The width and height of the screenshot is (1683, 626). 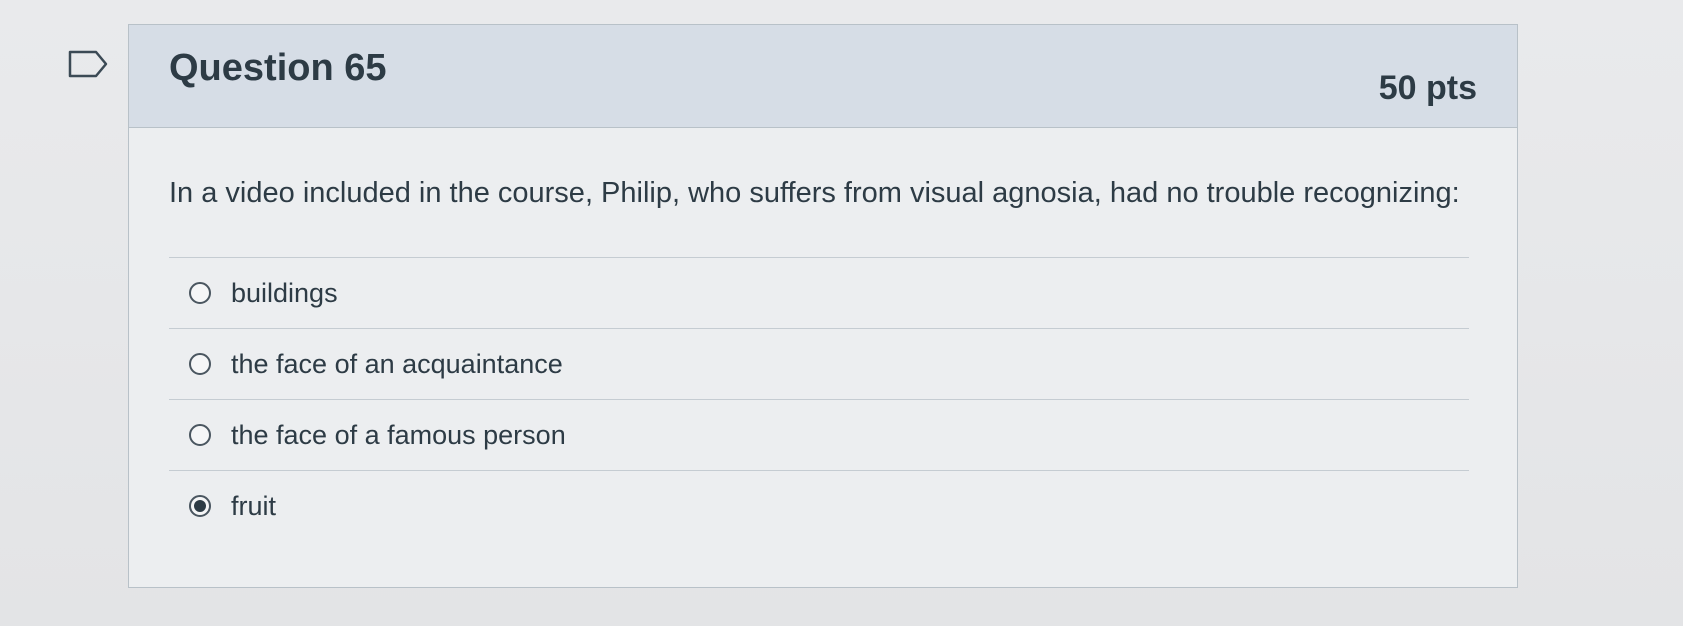 What do you see at coordinates (278, 68) in the screenshot?
I see `question-title: Question 65` at bounding box center [278, 68].